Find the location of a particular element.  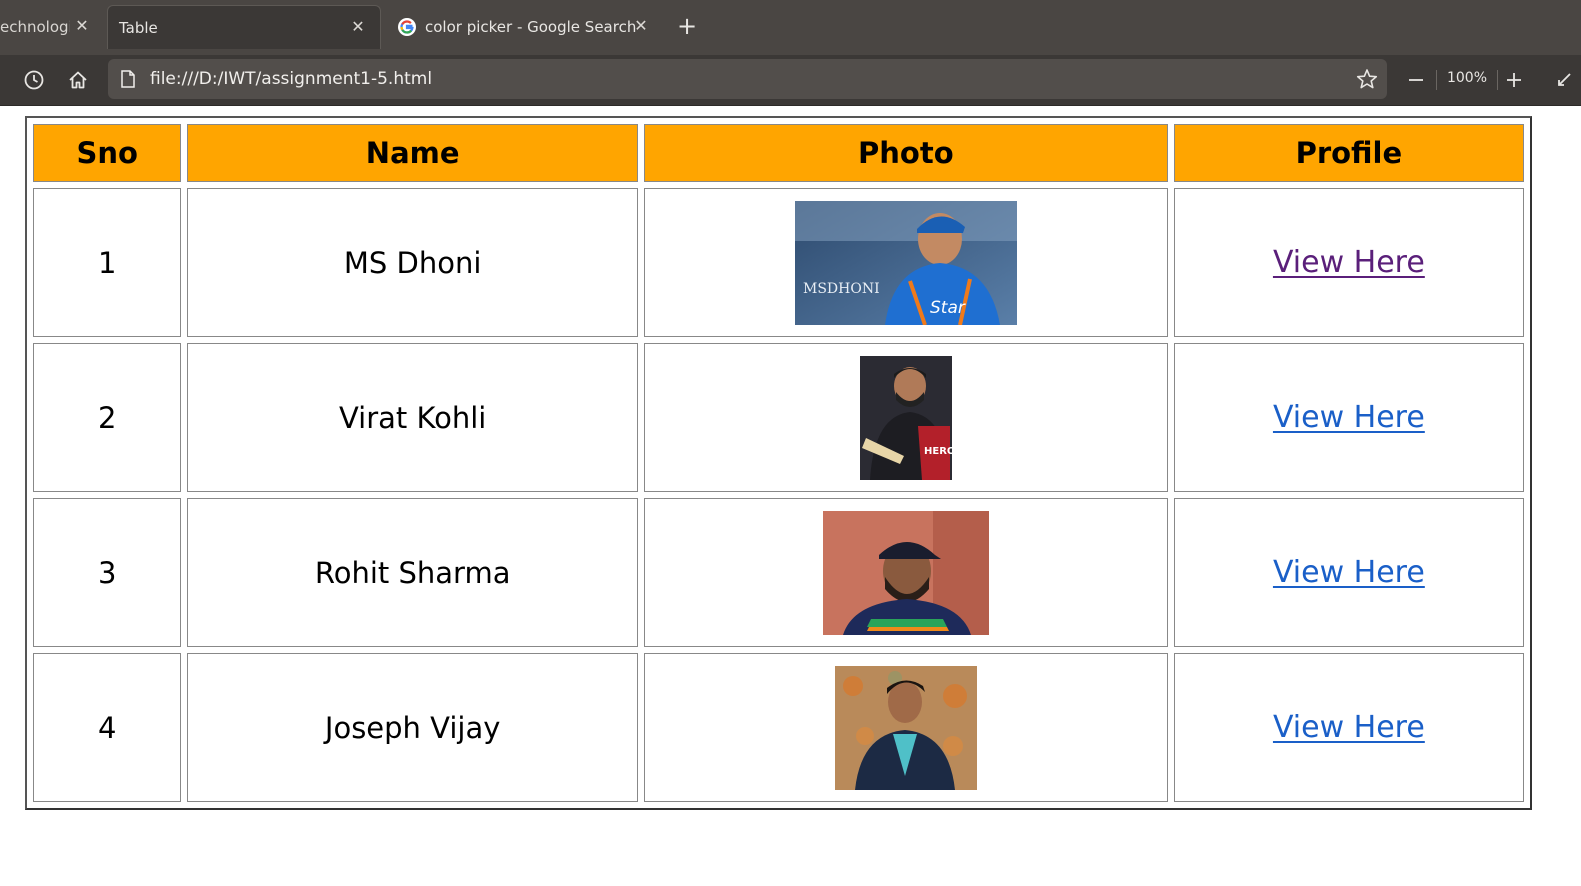

player-photo-rohit is located at coordinates (905, 572).